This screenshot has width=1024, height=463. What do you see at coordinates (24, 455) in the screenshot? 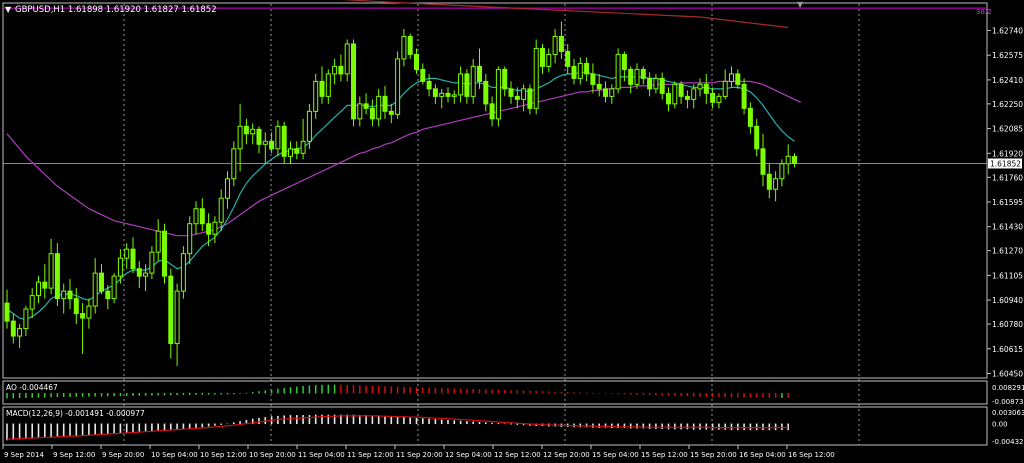
I see `time-tick-label: 9 Sep 2014` at bounding box center [24, 455].